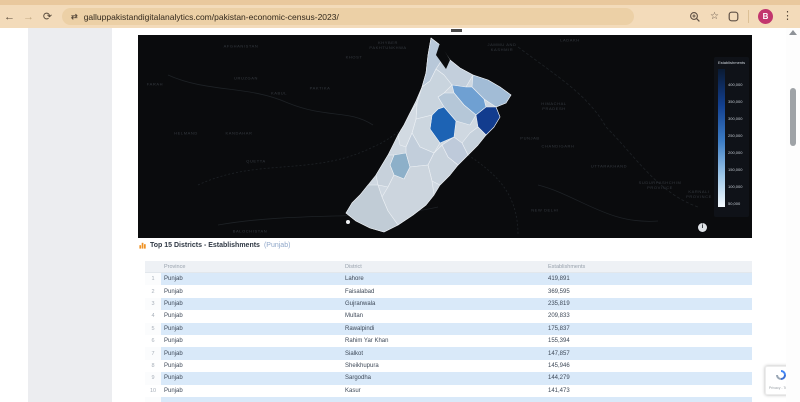 Image resolution: width=800 pixels, height=402 pixels. I want to click on district-cell: Lahore, so click(354, 279).